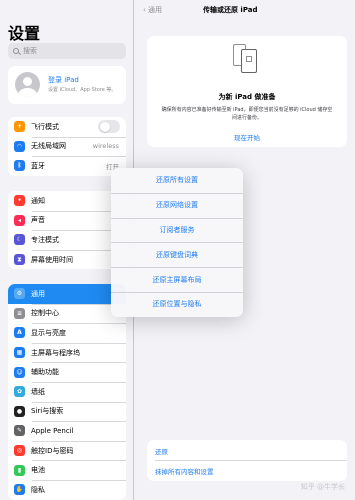 The height and width of the screenshot is (500, 355). I want to click on sidebar-item-label: 主屏幕与程序坞, so click(55, 352).